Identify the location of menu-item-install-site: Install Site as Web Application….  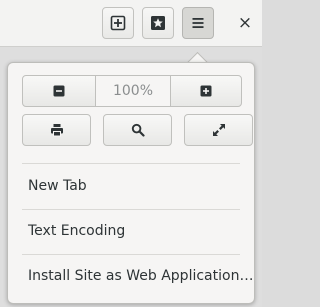
(131, 276).